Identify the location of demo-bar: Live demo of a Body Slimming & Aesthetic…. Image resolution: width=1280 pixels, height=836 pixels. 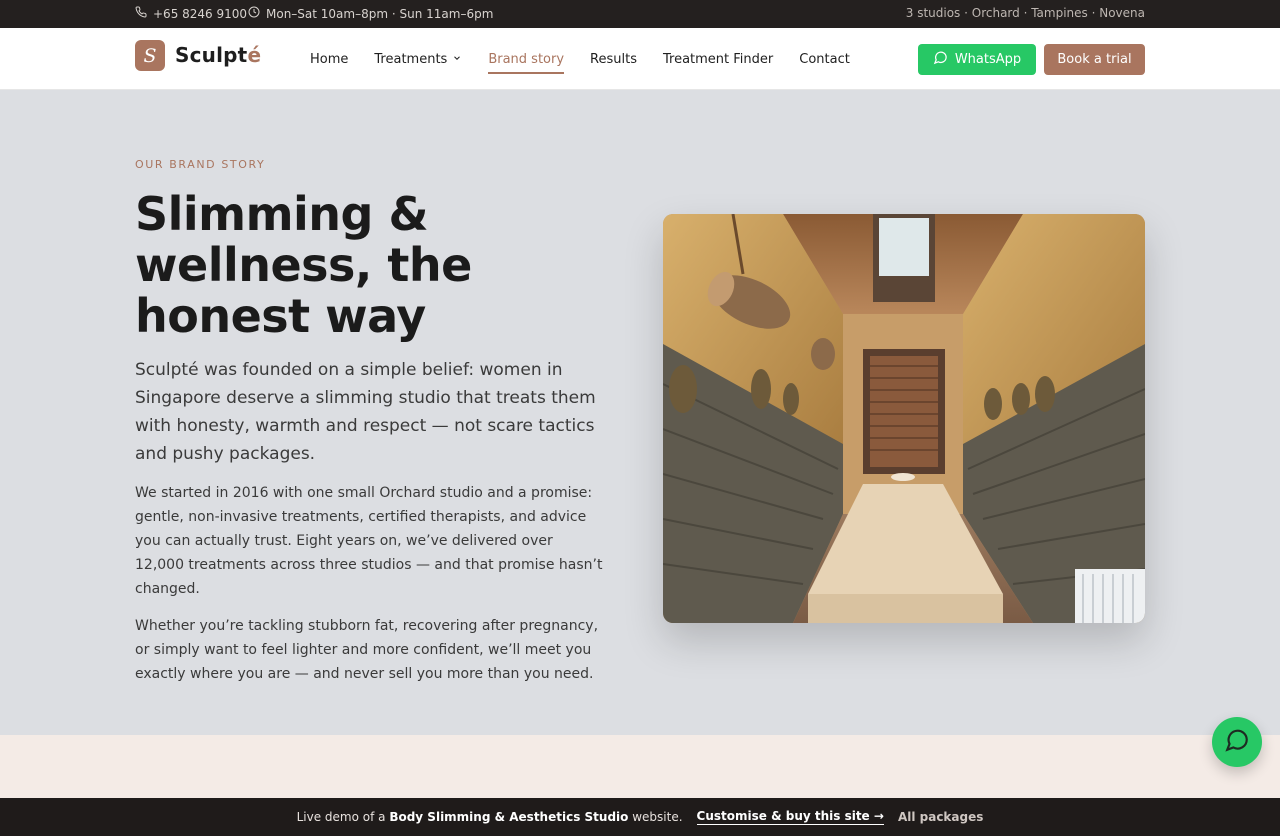
(640, 817).